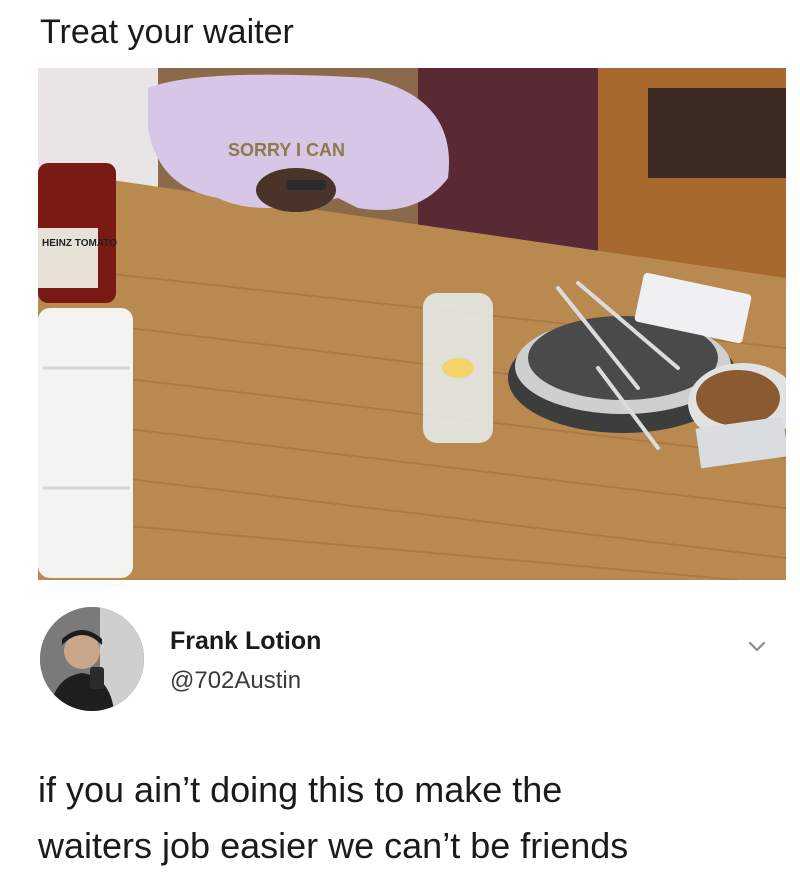 This screenshot has height=886, width=800. I want to click on tweet-text-line: if you ain’t doing this to make the, so click(300, 789).